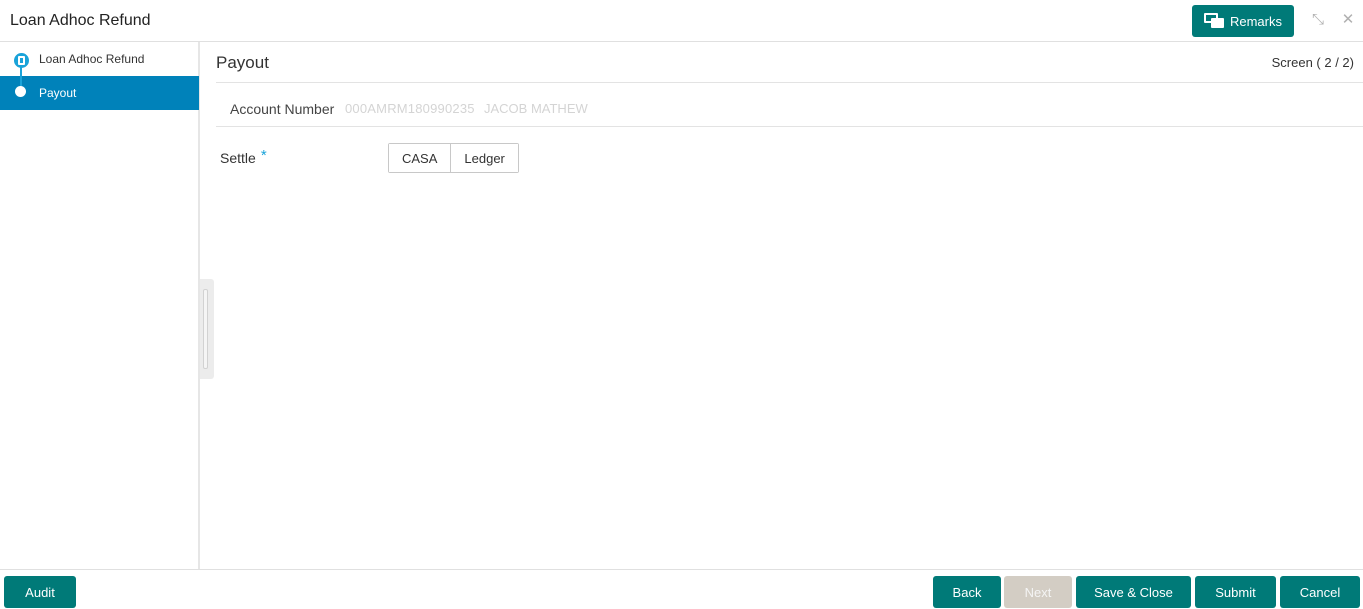 The width and height of the screenshot is (1363, 609). What do you see at coordinates (536, 108) in the screenshot?
I see `account-holder-name: JACOB MATHEW` at bounding box center [536, 108].